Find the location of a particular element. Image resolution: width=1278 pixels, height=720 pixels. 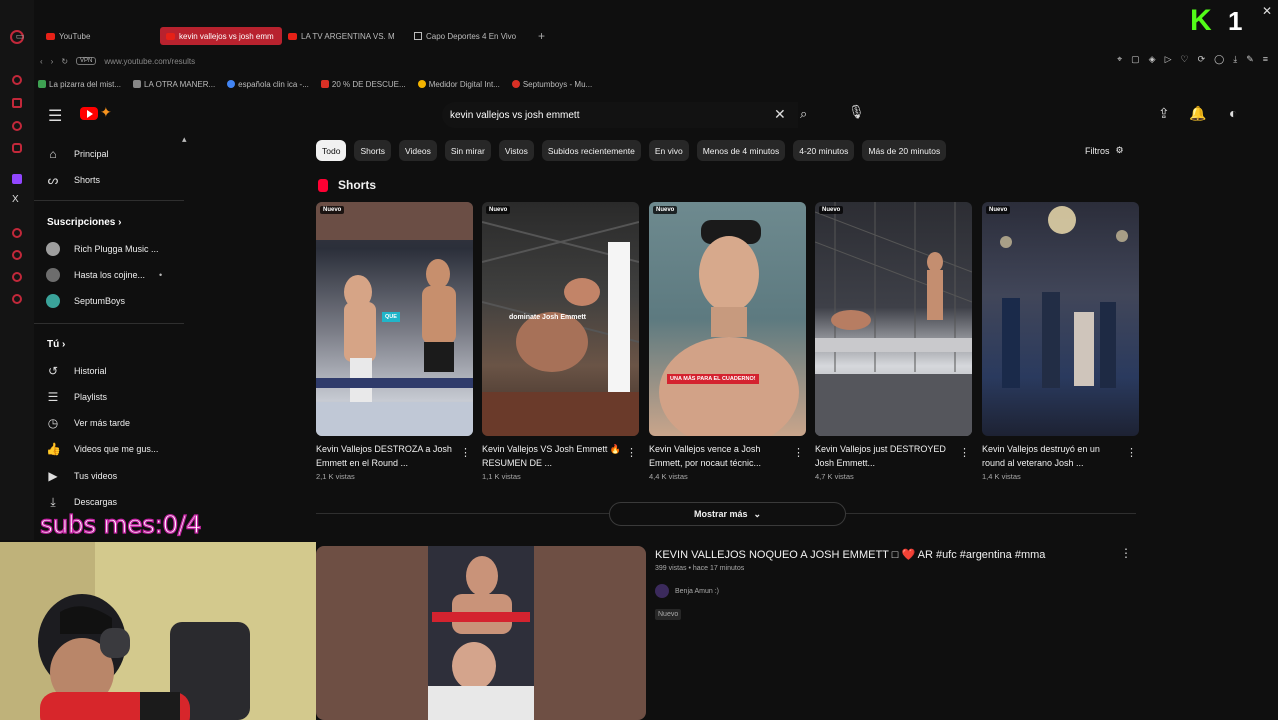

short-thumbnail: Nuevo dominate Josh Emmett is located at coordinates (560, 319).